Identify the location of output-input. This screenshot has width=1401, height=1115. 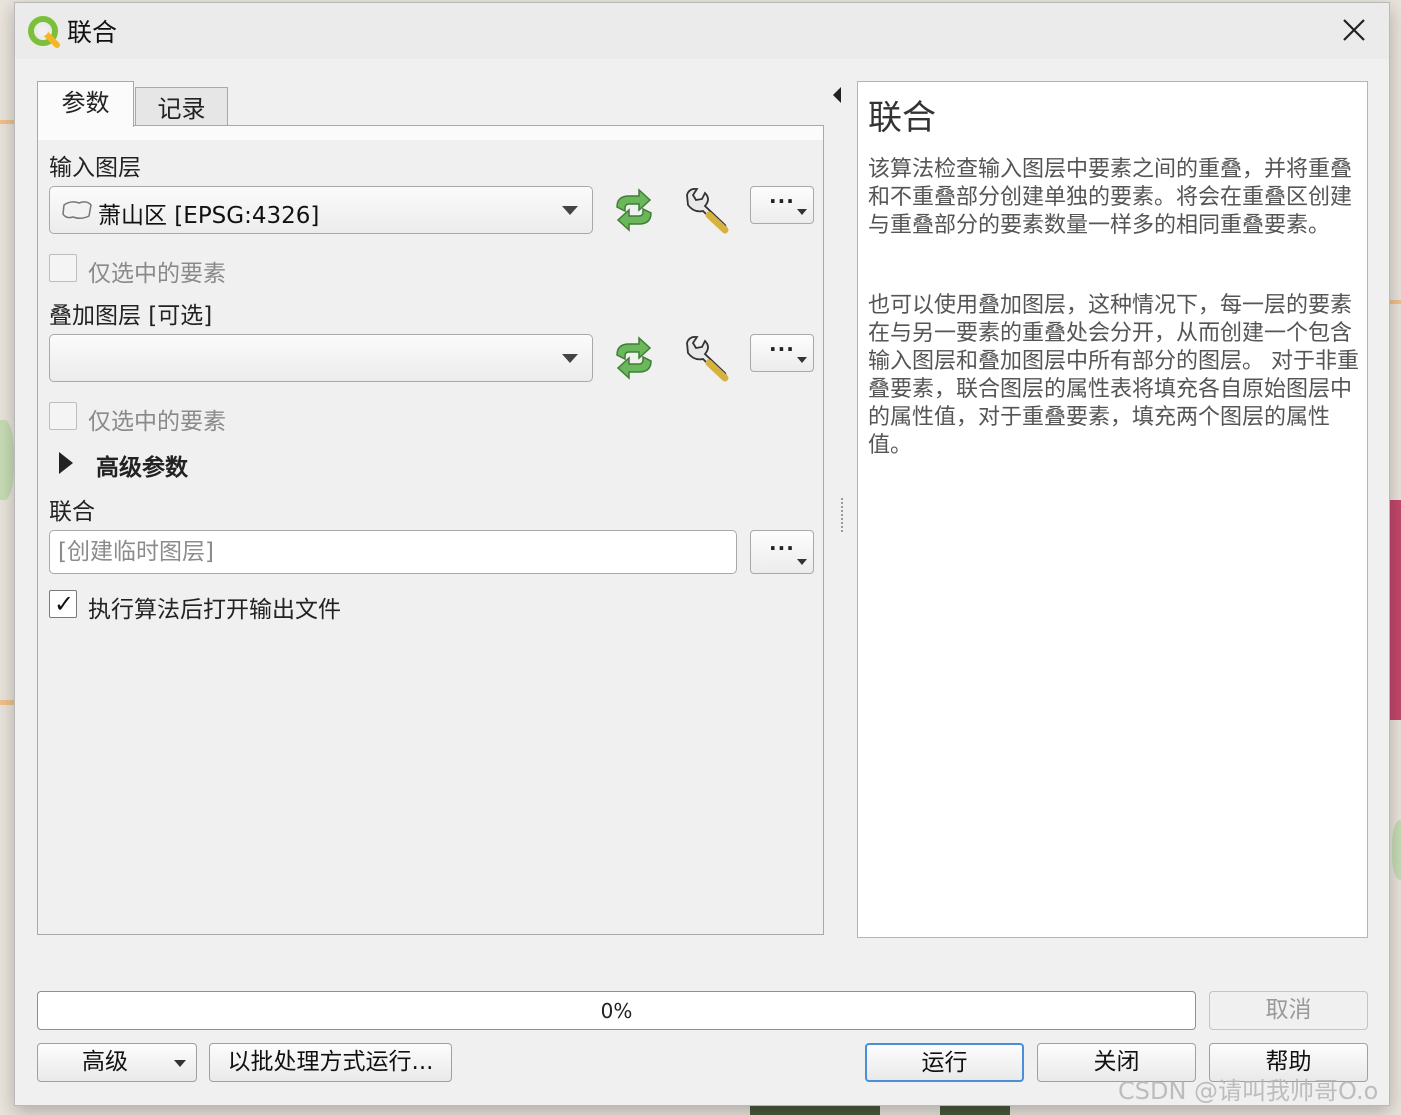
(393, 552).